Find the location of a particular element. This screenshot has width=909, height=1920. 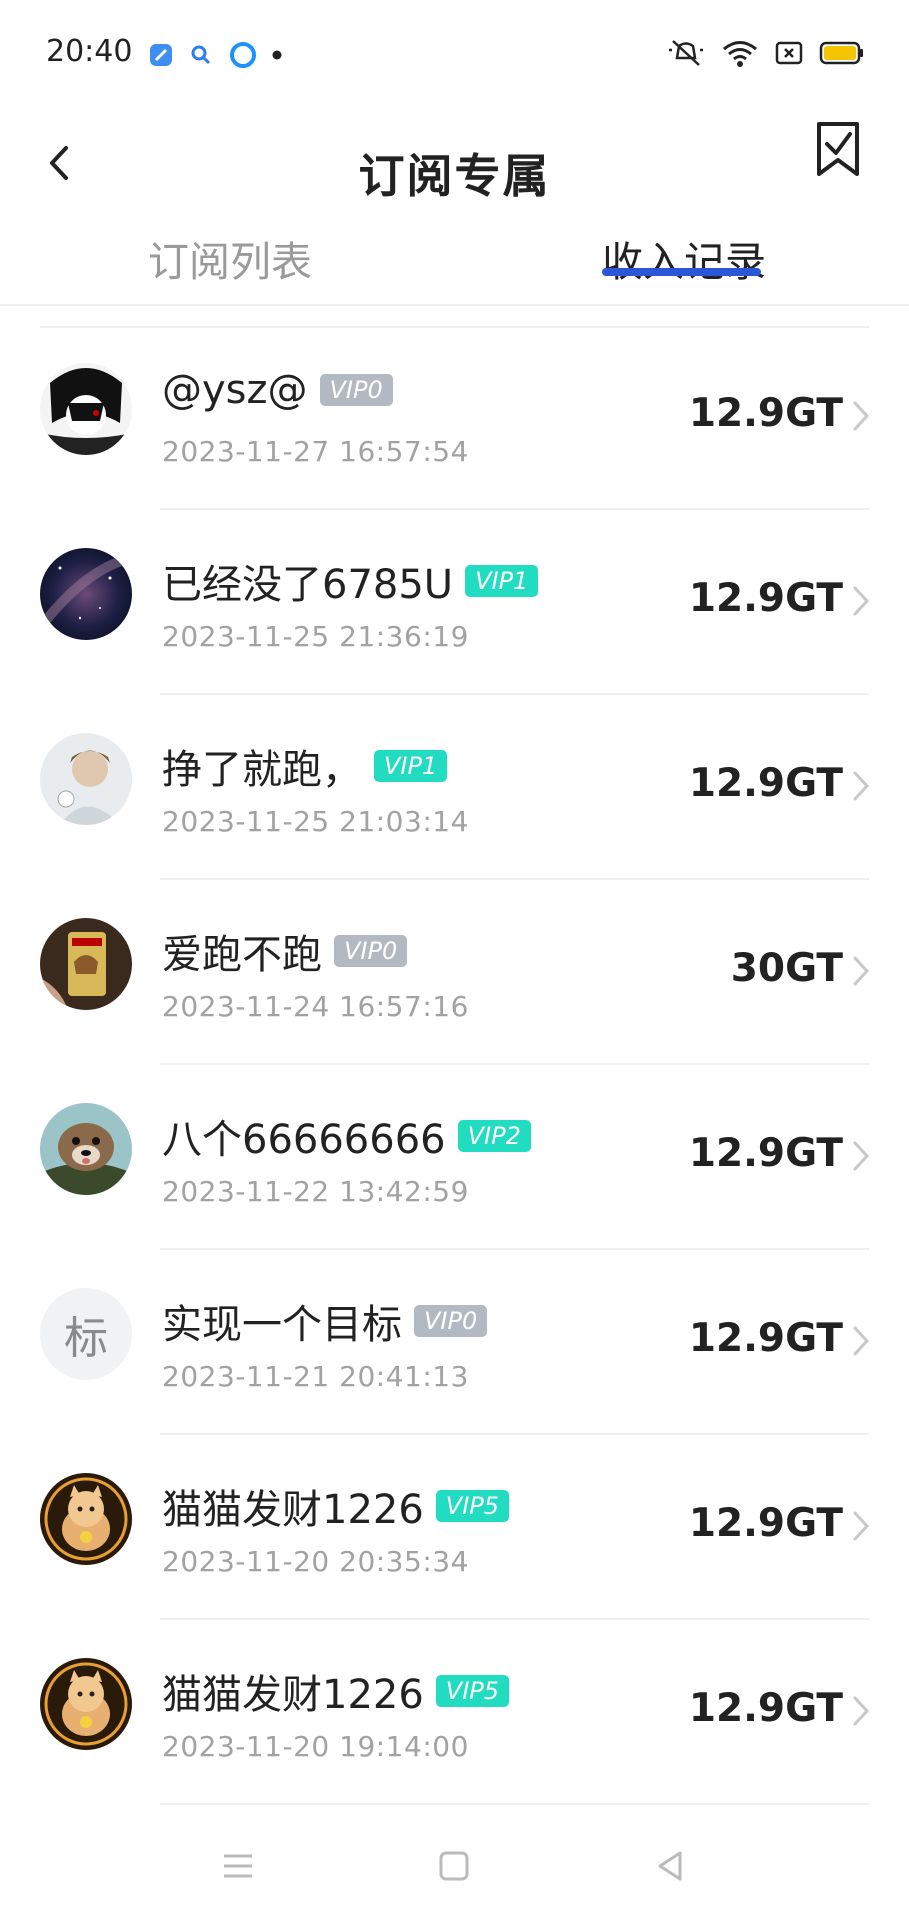

app-notification-icon is located at coordinates (161, 55).